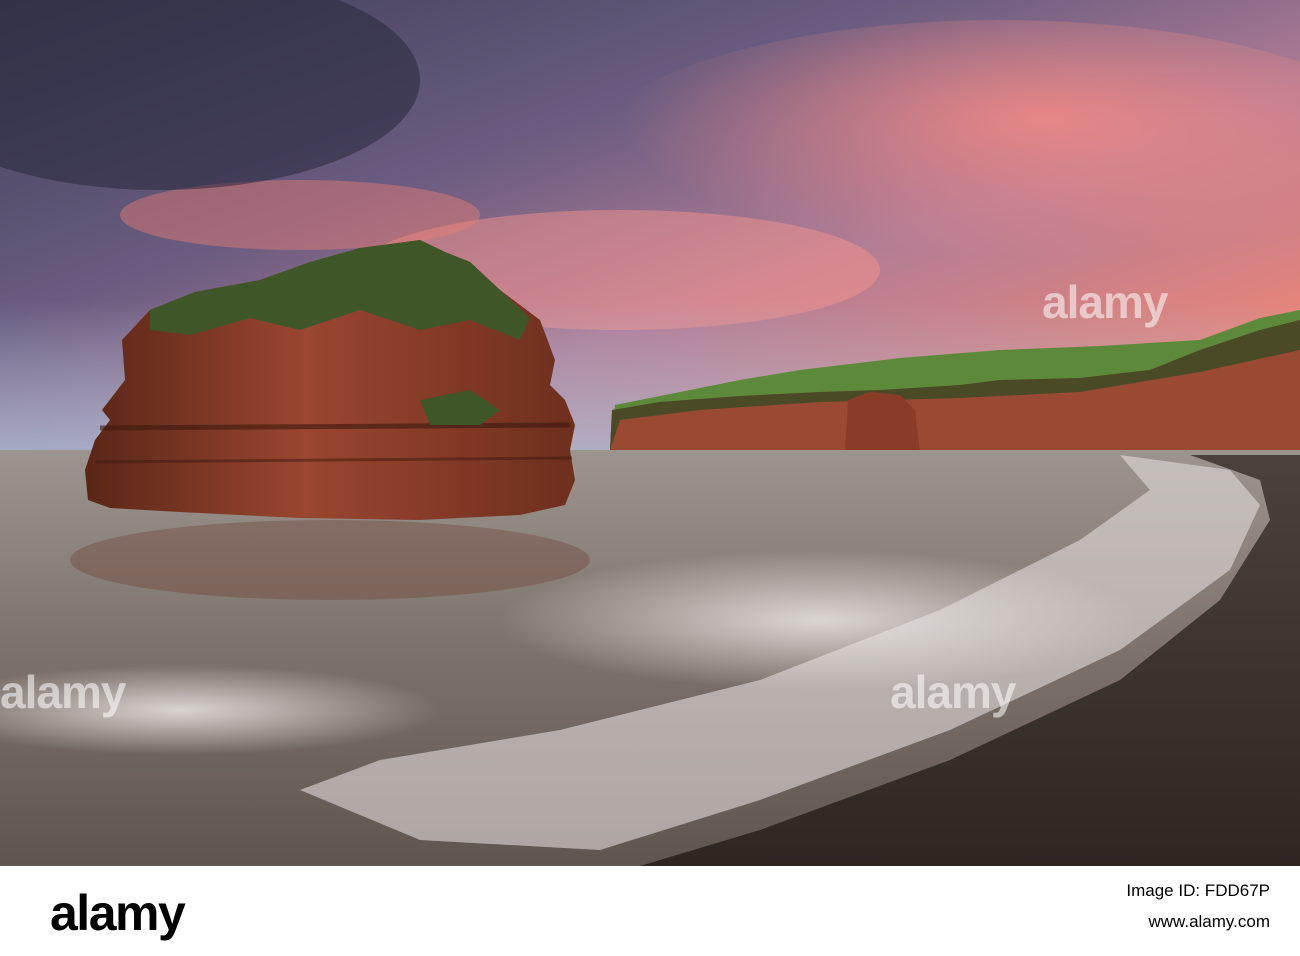 The width and height of the screenshot is (1300, 956). I want to click on rock-reflection, so click(330, 560).